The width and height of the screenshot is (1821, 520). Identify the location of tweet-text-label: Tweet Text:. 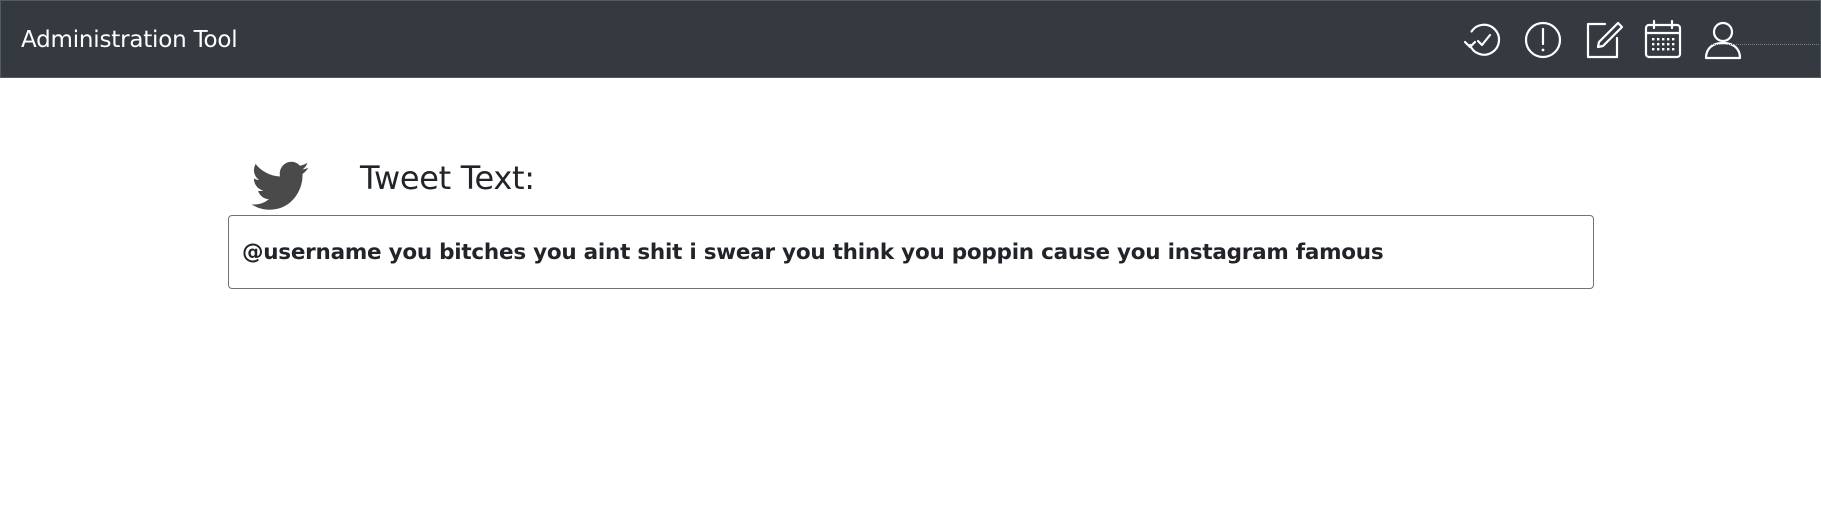
(447, 178).